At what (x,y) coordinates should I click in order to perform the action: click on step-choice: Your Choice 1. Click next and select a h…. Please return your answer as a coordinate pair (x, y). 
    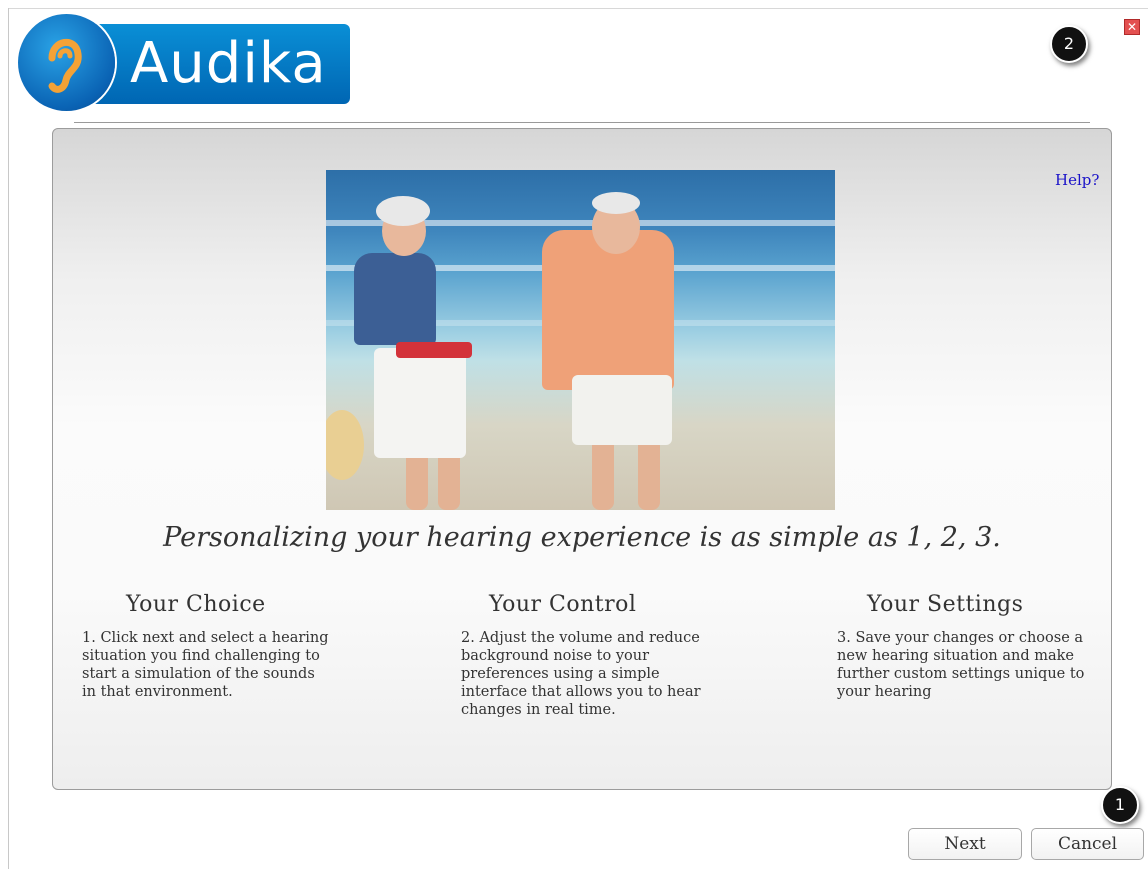
    Looking at the image, I should click on (207, 646).